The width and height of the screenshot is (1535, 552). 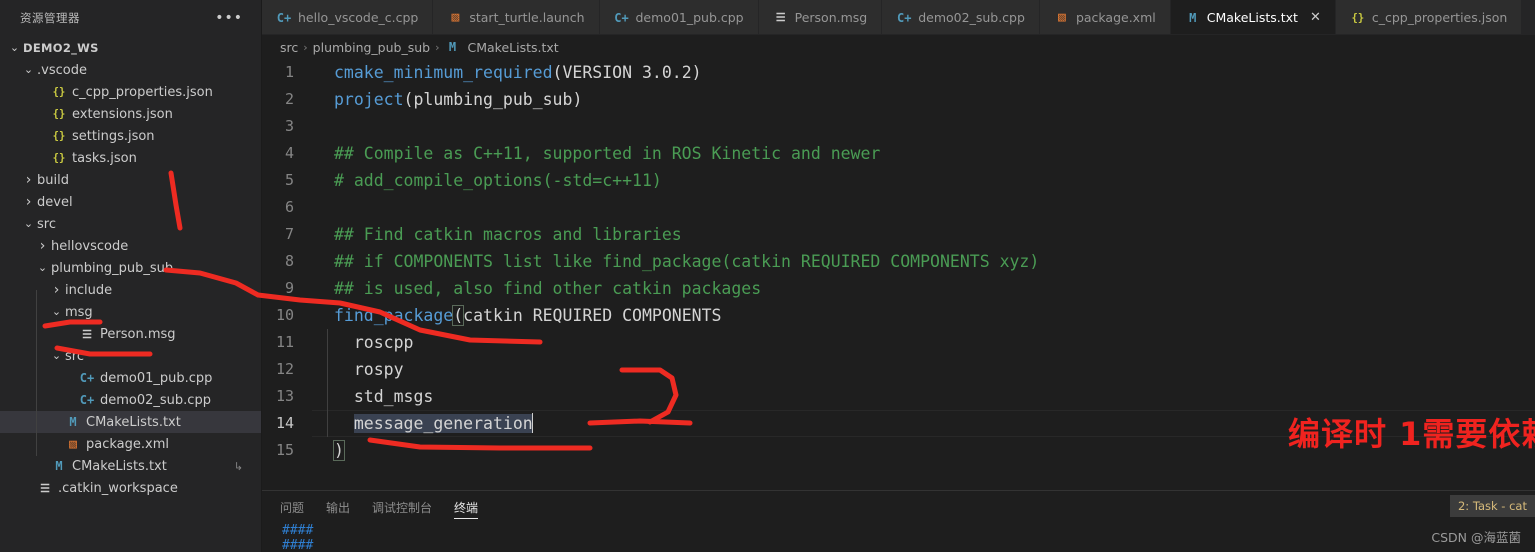 I want to click on tree-item-cmakelists-txt: · M CMakeLists.txt ↳, so click(x=130, y=466).